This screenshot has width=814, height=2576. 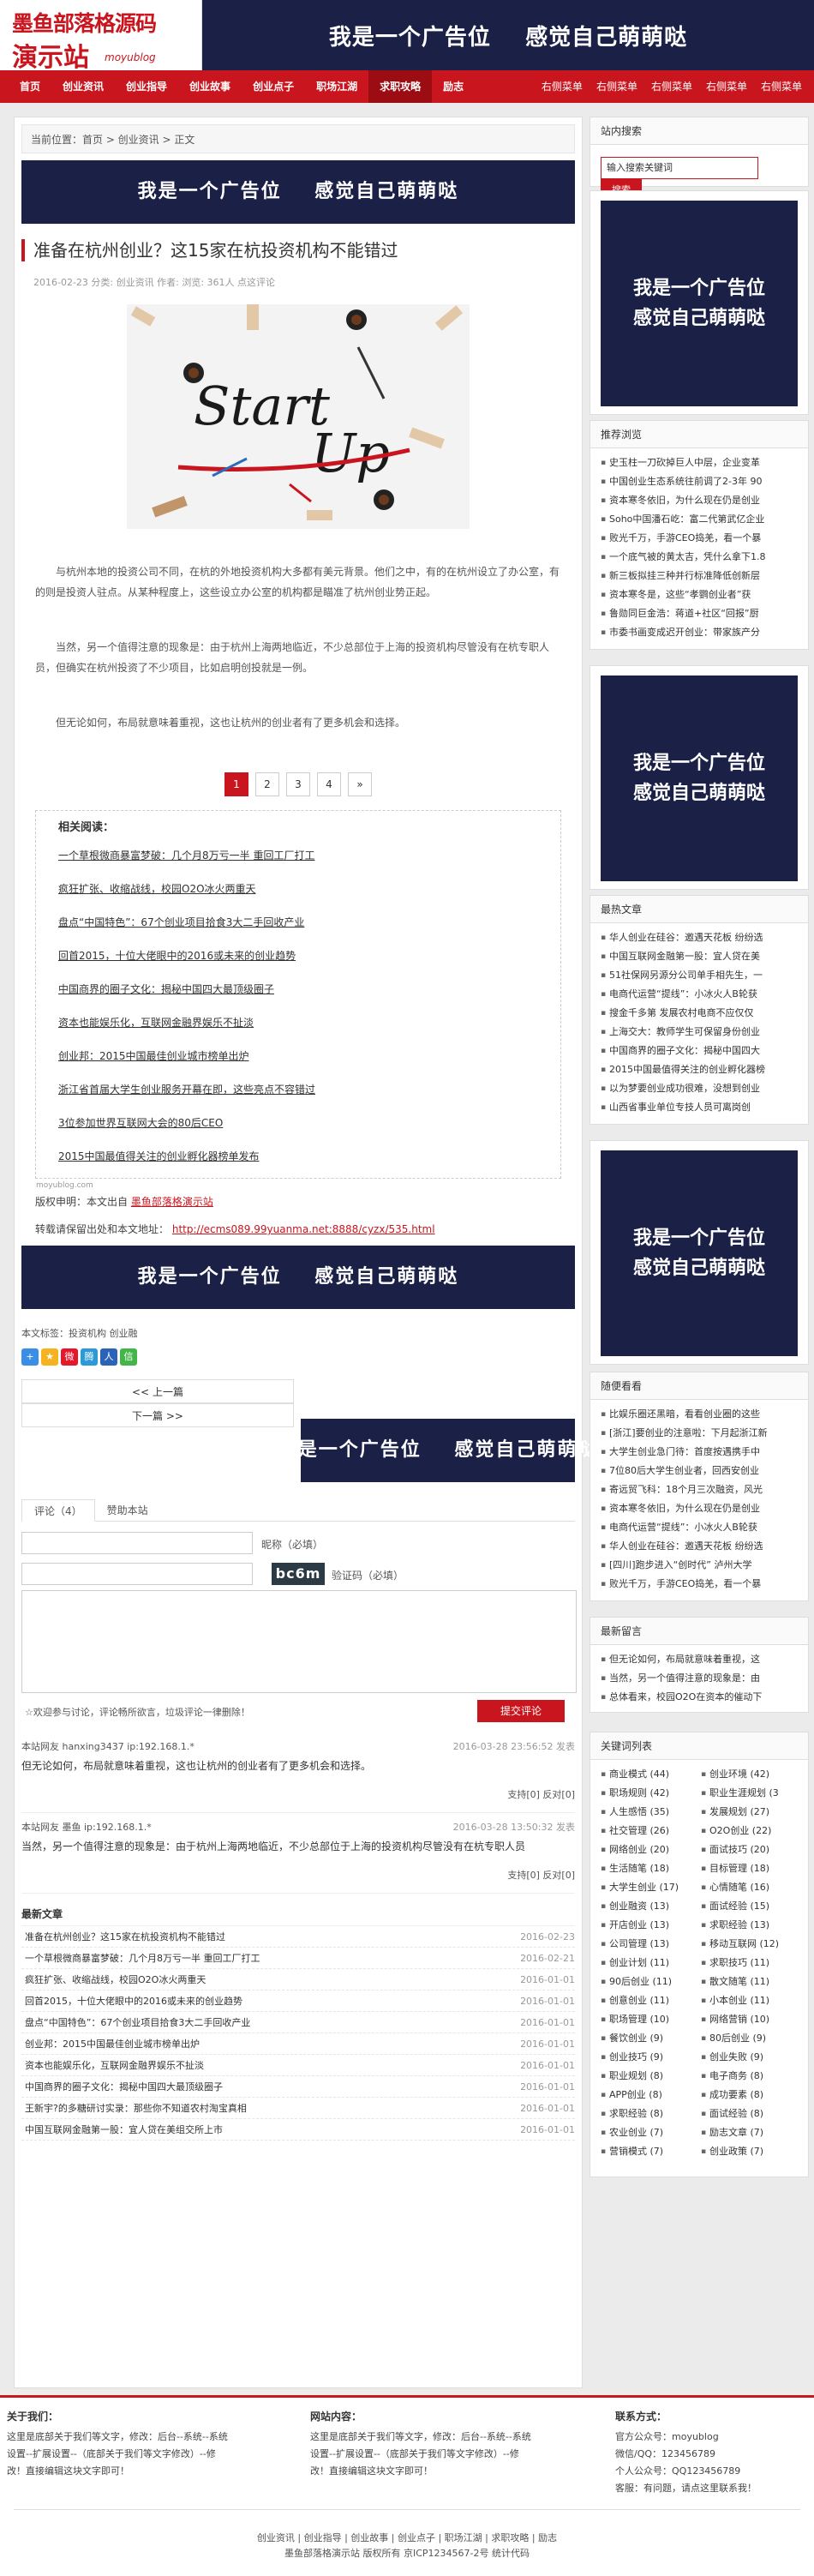 I want to click on top-ad-banner: 我是一个广告位 感觉自己萌萌哒, so click(x=298, y=192).